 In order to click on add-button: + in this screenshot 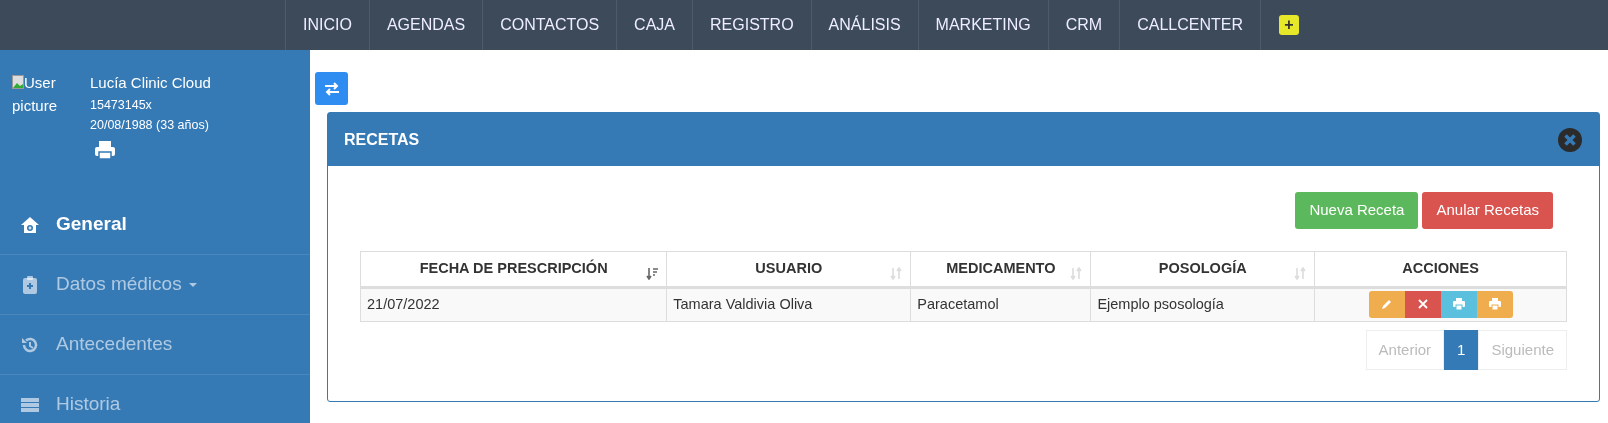, I will do `click(1289, 25)`.